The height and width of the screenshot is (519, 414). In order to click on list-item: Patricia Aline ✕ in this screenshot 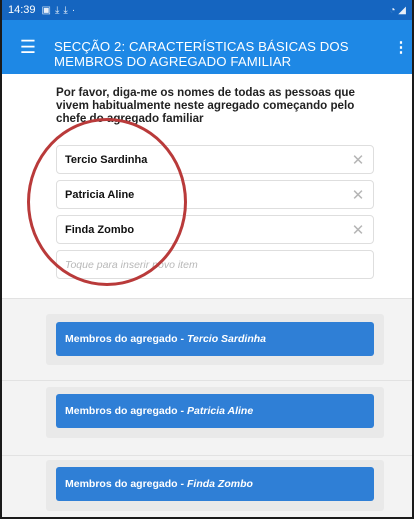, I will do `click(215, 194)`.